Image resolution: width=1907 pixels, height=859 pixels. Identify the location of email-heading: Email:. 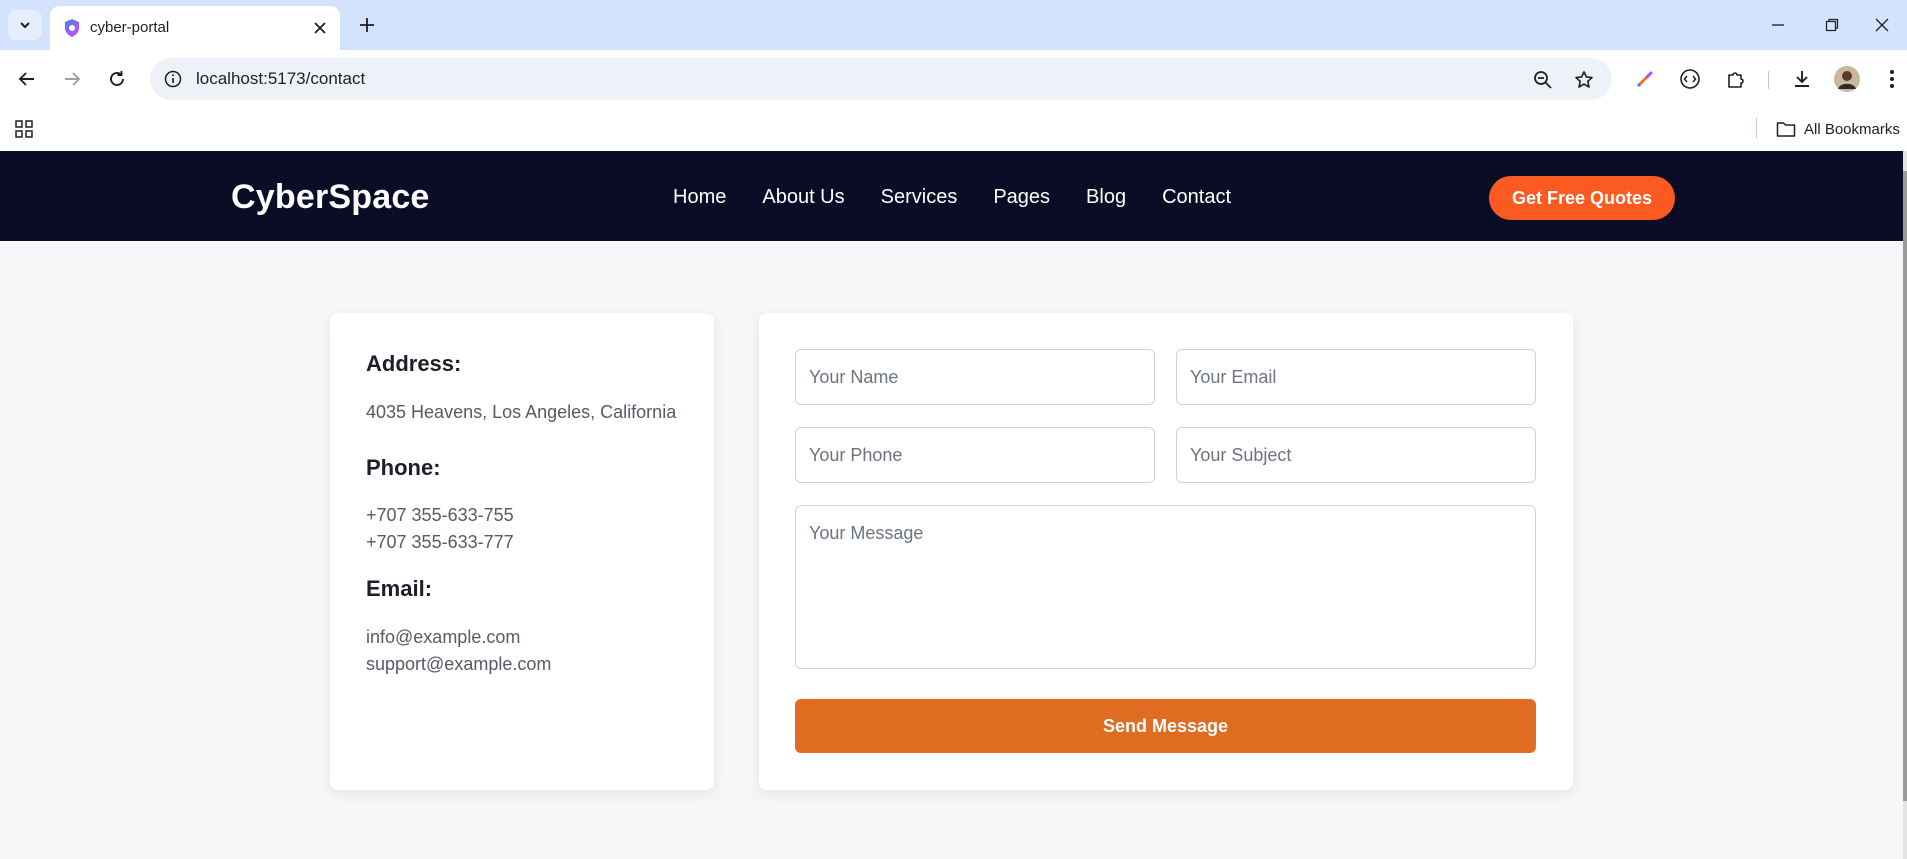
(399, 588).